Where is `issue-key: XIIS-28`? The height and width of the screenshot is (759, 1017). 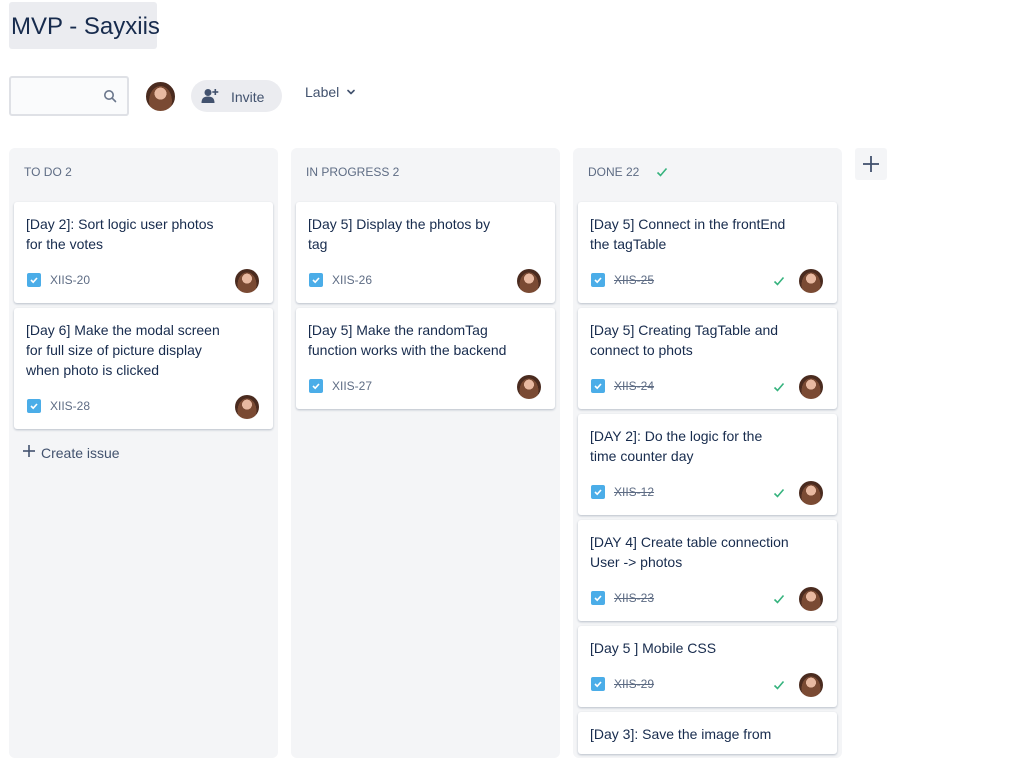 issue-key: XIIS-28 is located at coordinates (70, 406).